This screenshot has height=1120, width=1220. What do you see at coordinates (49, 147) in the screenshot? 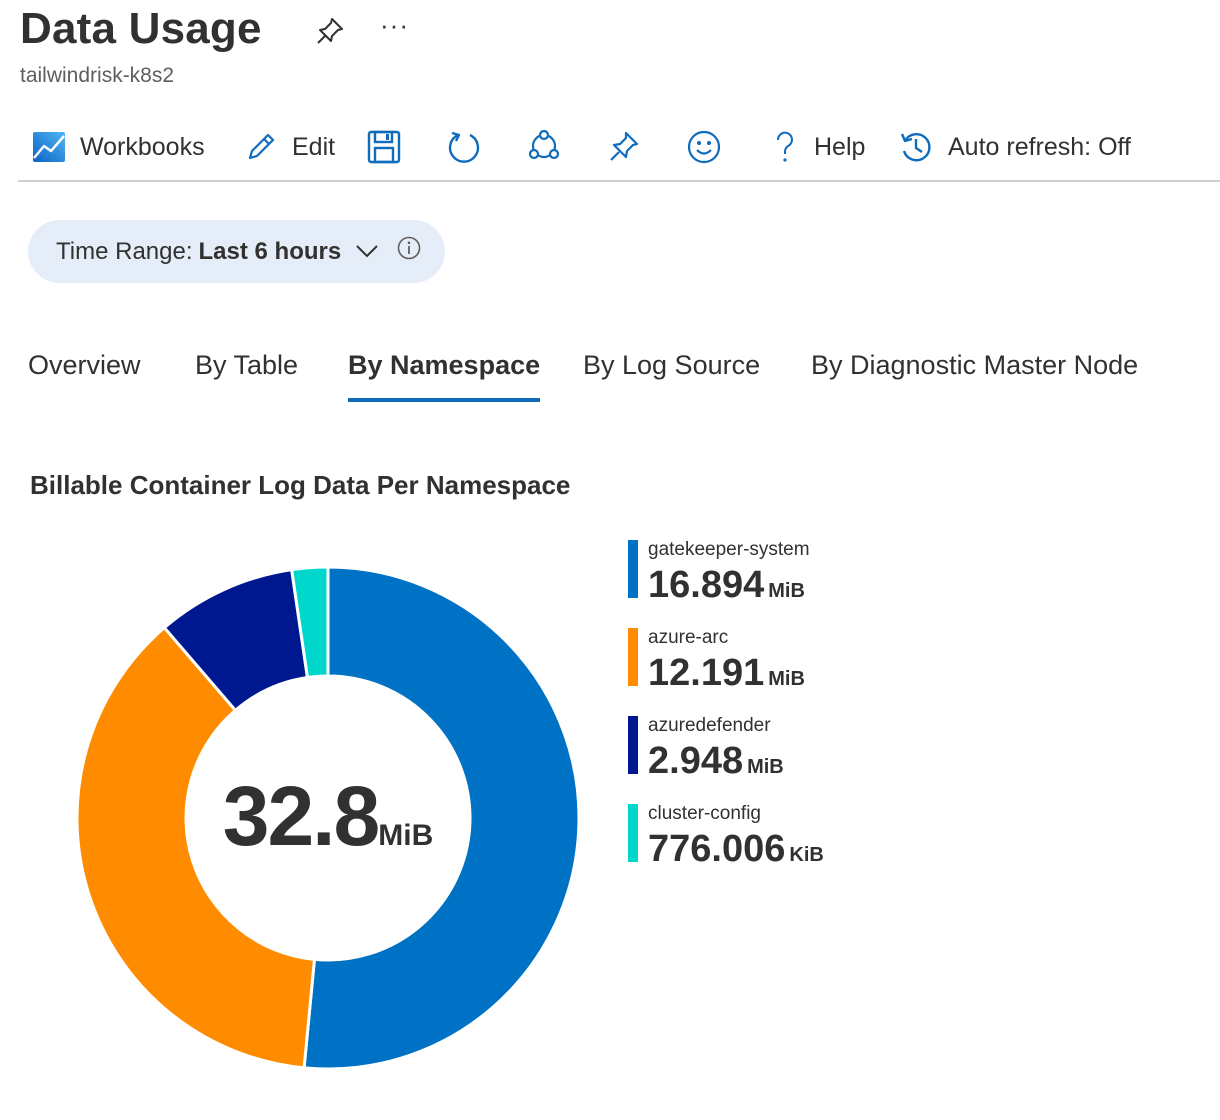
I see `workbooks-icon` at bounding box center [49, 147].